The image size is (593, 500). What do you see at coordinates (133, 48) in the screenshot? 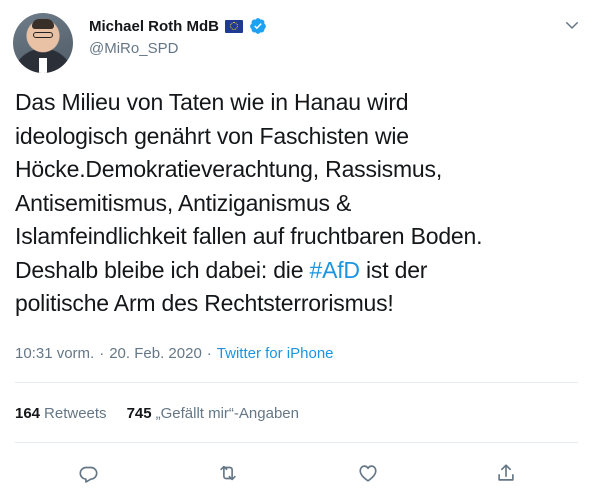
I see `author-handle: @MiRo_SPD` at bounding box center [133, 48].